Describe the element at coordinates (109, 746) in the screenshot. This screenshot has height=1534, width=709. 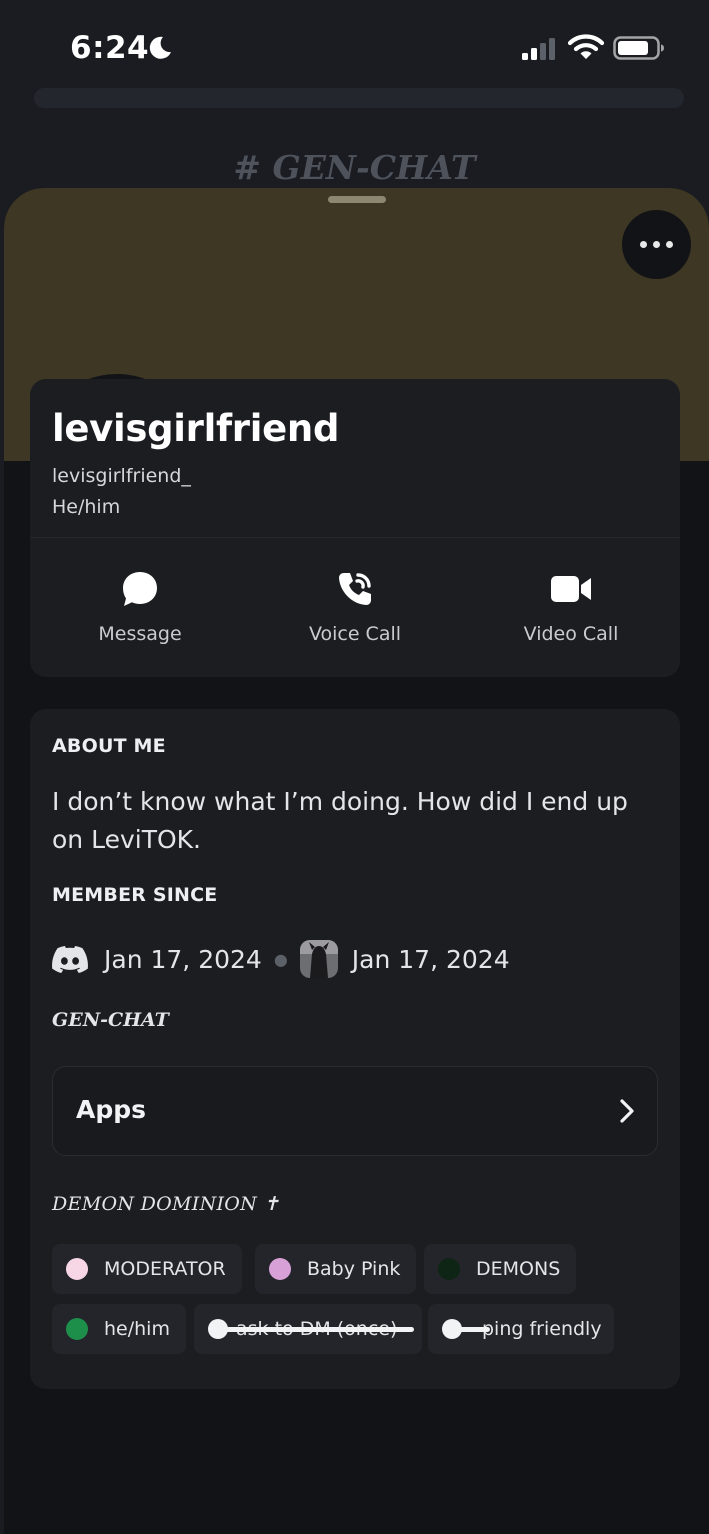
I see `about-me-heading: ABOUT ME` at that location.